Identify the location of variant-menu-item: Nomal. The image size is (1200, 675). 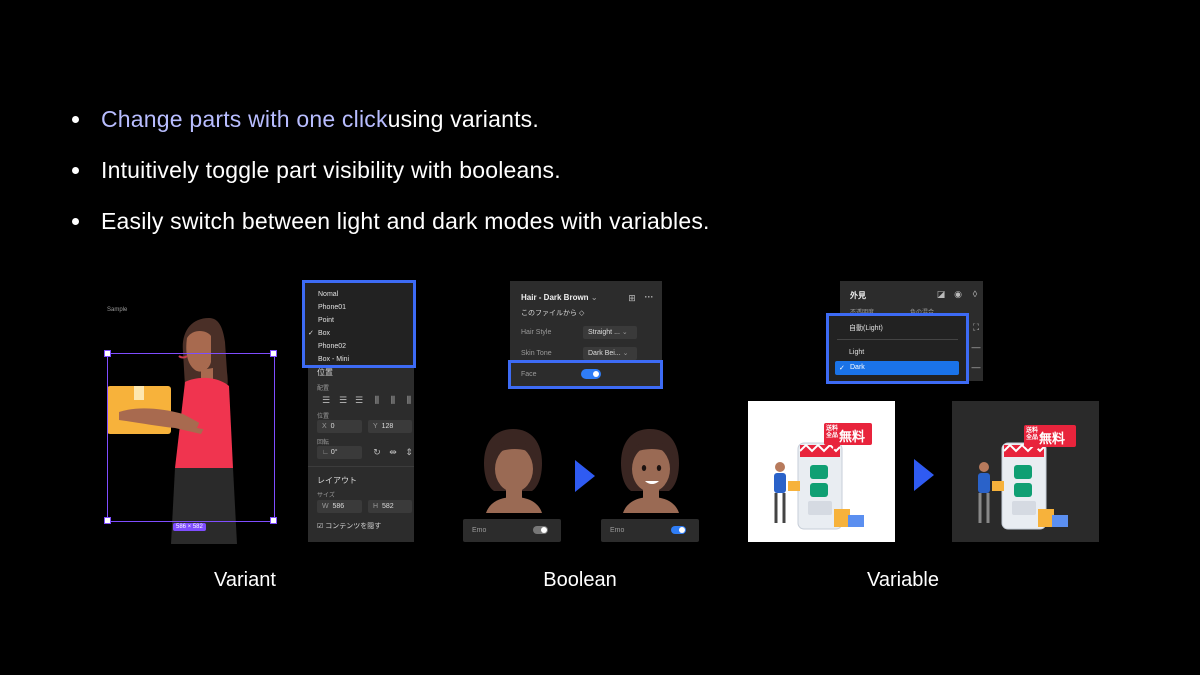
(359, 294).